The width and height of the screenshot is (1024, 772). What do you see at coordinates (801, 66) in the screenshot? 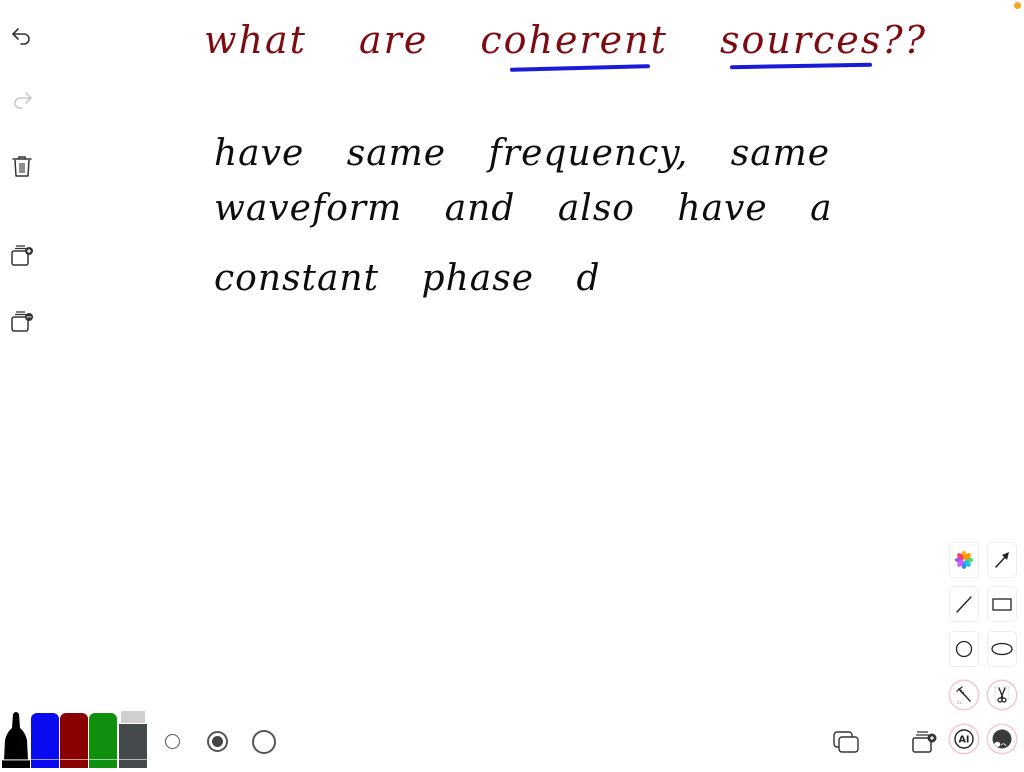
I see `underline-sources` at bounding box center [801, 66].